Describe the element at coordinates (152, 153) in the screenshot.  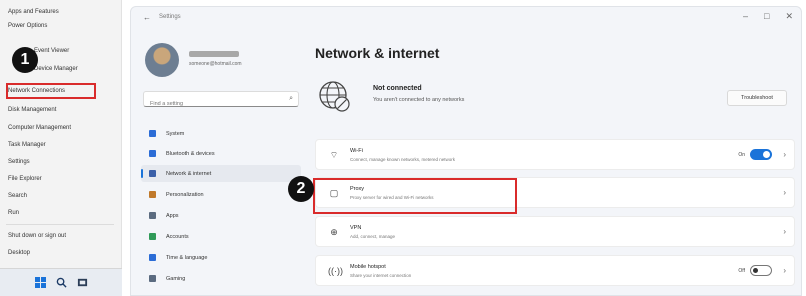
I see `bluetooth-icon` at that location.